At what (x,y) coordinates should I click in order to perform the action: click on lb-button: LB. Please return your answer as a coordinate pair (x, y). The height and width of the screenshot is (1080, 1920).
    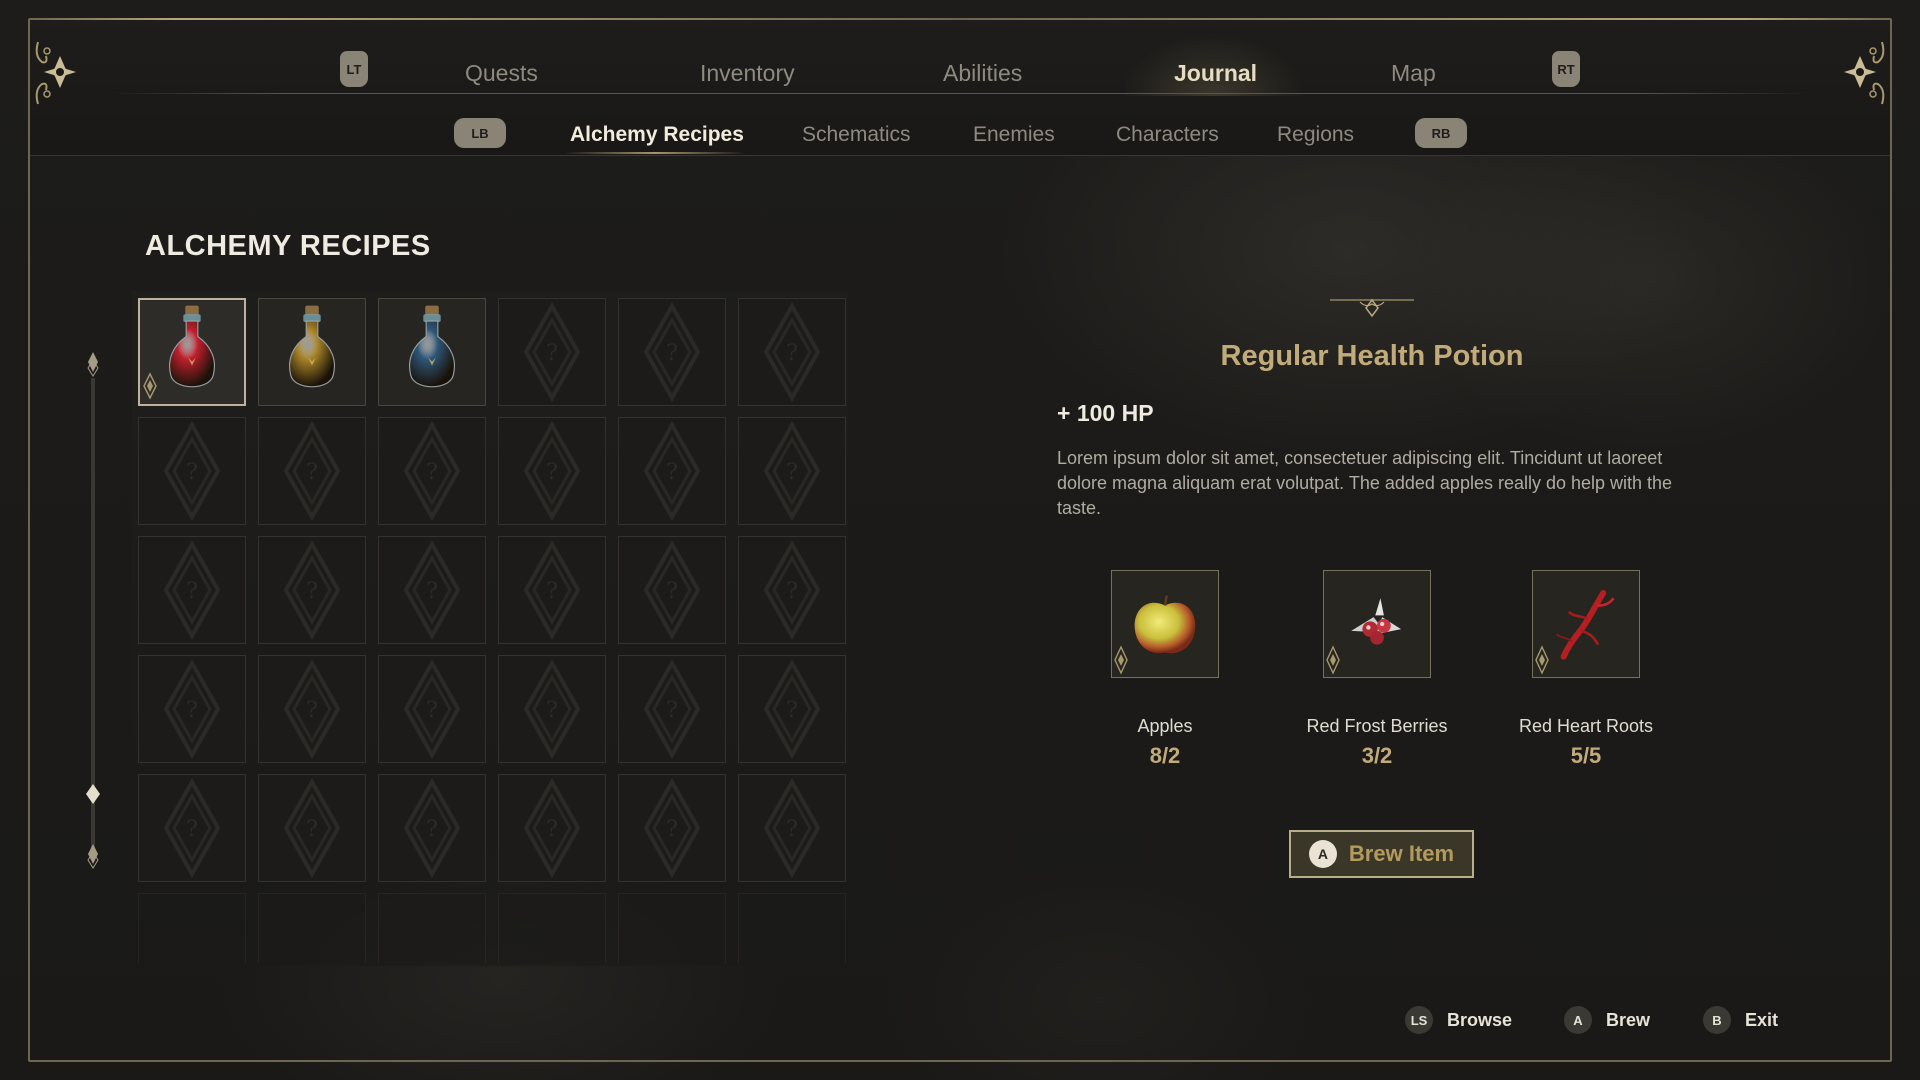
    Looking at the image, I should click on (480, 133).